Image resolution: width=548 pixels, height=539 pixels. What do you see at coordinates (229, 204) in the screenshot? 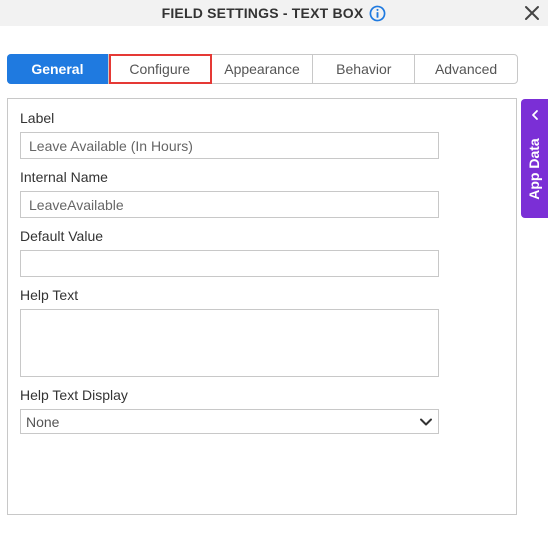
I see `internal-name-input: LeaveAvailable` at bounding box center [229, 204].